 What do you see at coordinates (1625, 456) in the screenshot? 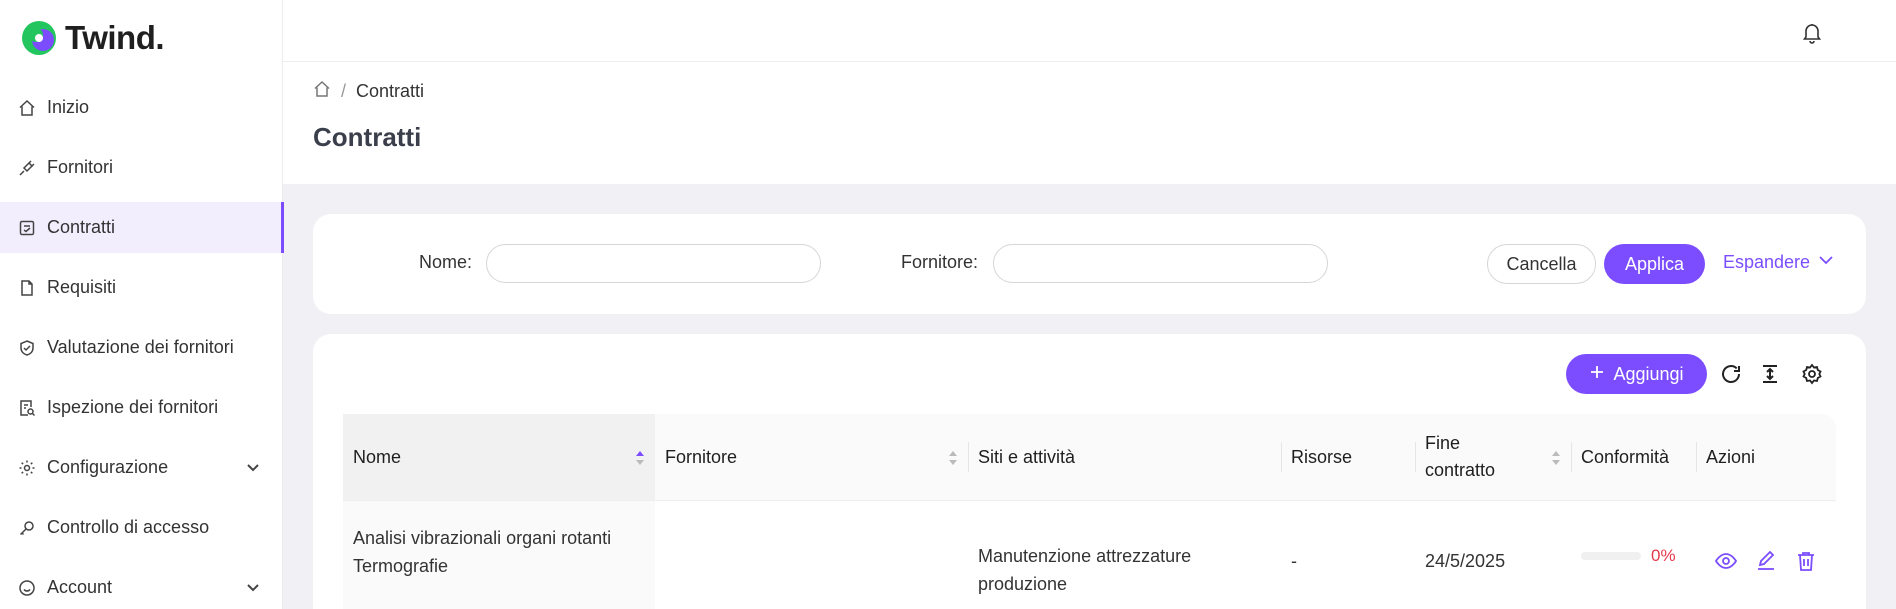
I see `column-title: Conformità` at bounding box center [1625, 456].